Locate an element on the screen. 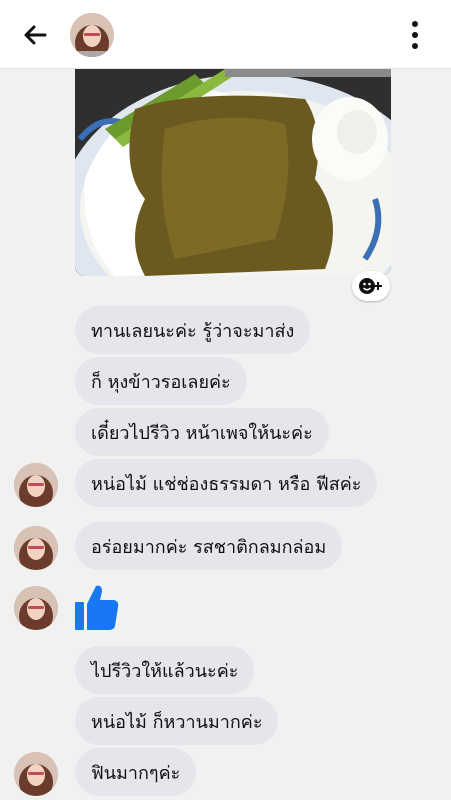 The width and height of the screenshot is (451, 800). message-text: อร่อยมากค่ะ รสชาติกลมกล่อม is located at coordinates (209, 547).